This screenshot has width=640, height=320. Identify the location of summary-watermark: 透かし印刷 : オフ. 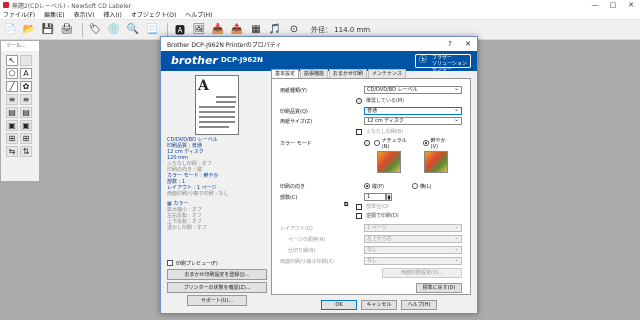
(187, 228).